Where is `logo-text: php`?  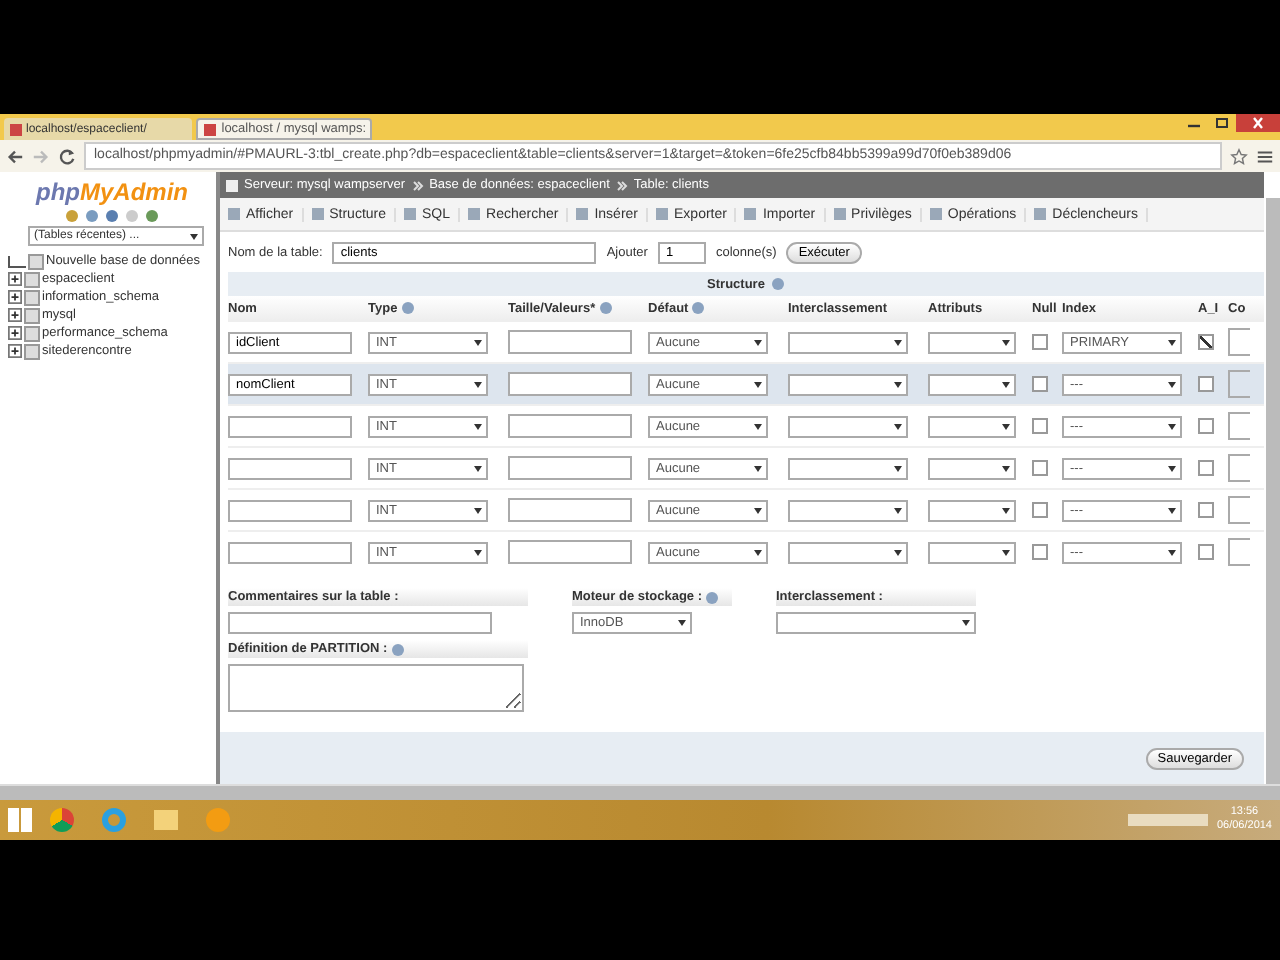
logo-text: php is located at coordinates (58, 192).